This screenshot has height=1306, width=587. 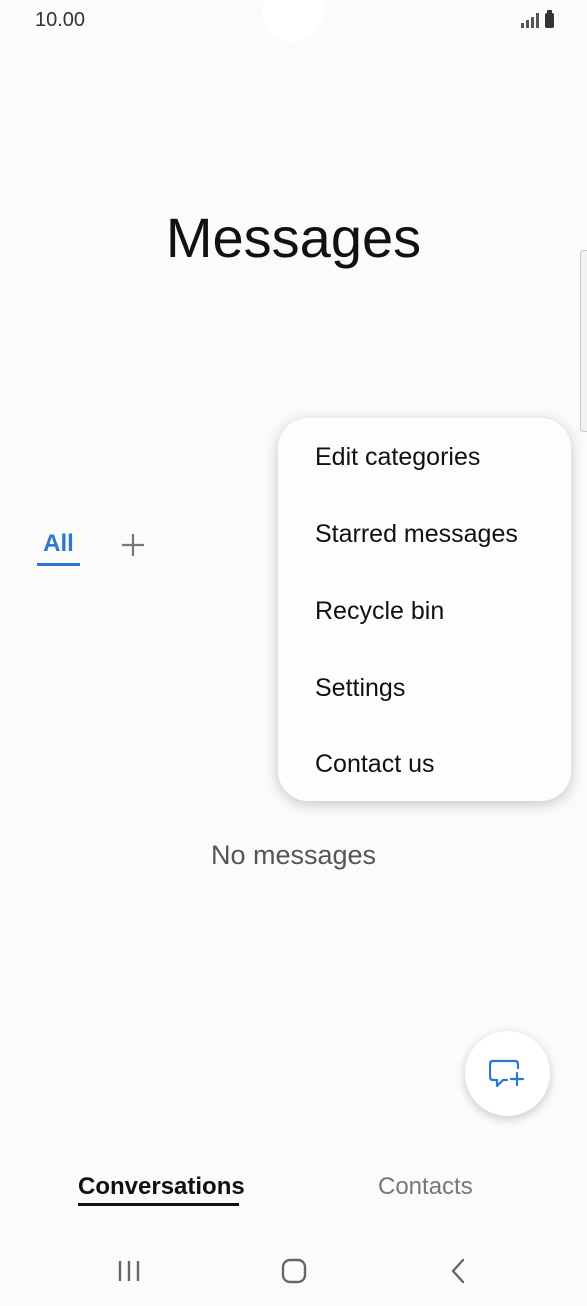 What do you see at coordinates (133, 545) in the screenshot?
I see `plus-icon` at bounding box center [133, 545].